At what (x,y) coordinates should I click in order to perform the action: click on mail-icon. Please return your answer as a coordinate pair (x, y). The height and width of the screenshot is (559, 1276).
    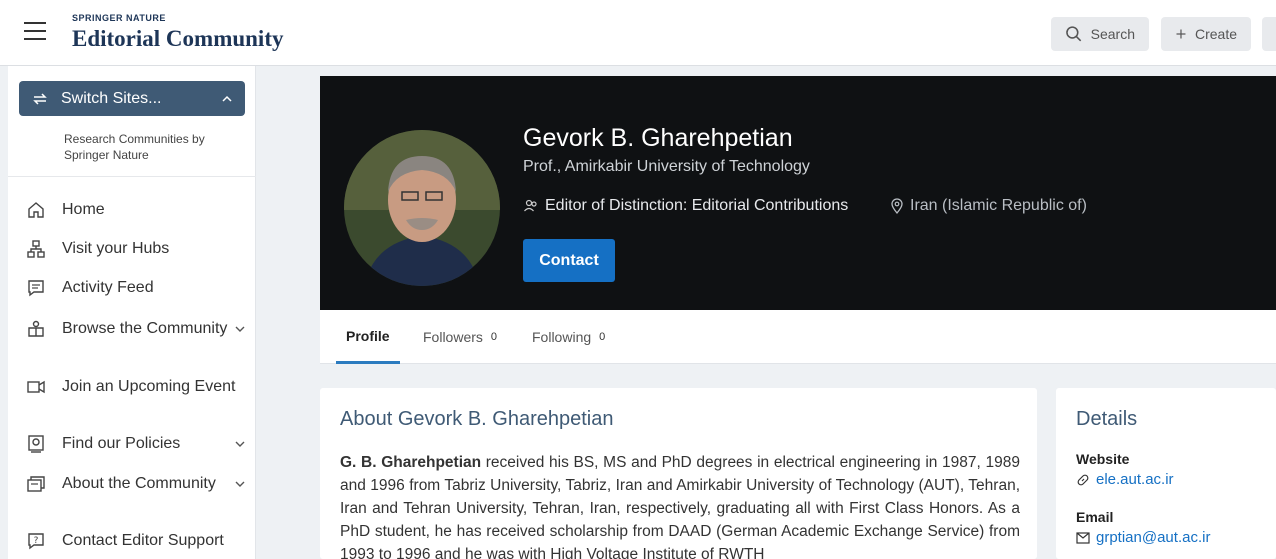
    Looking at the image, I should click on (1083, 537).